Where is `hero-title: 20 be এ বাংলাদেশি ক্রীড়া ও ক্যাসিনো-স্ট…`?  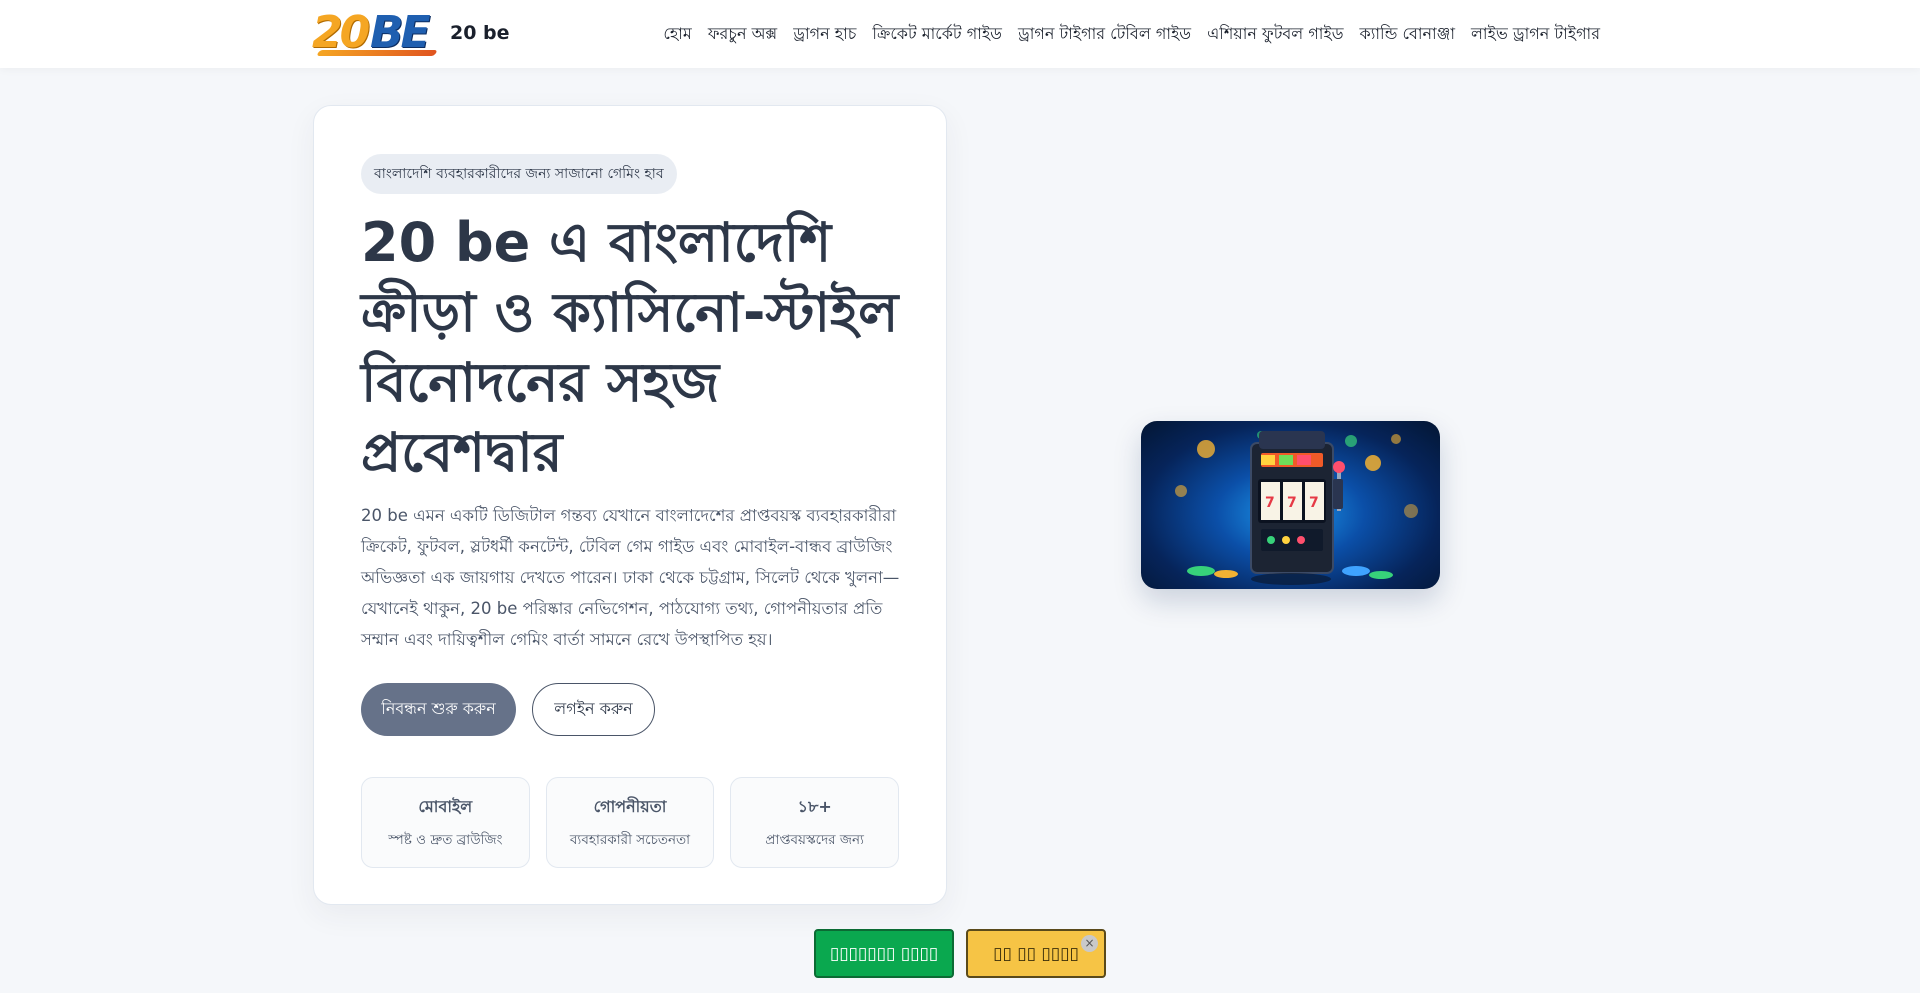
hero-title: 20 be এ বাংলাদেশি ক্রীড়া ও ক্যাসিনো-স্ট… is located at coordinates (630, 347).